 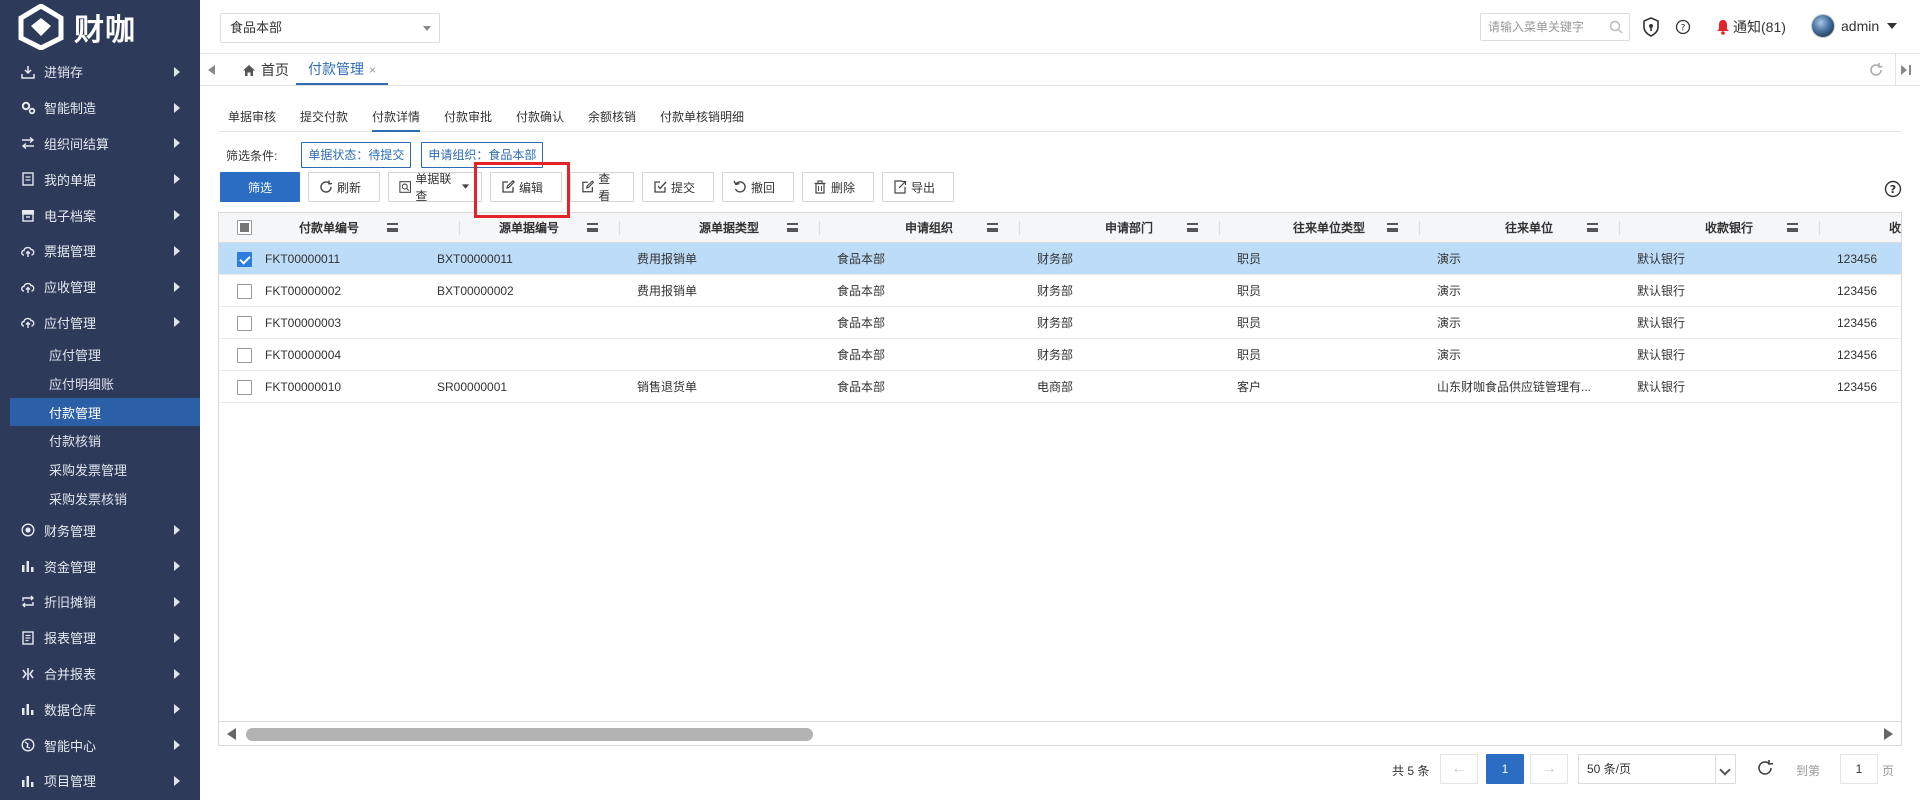 What do you see at coordinates (1854, 26) in the screenshot?
I see `user-menu: admin` at bounding box center [1854, 26].